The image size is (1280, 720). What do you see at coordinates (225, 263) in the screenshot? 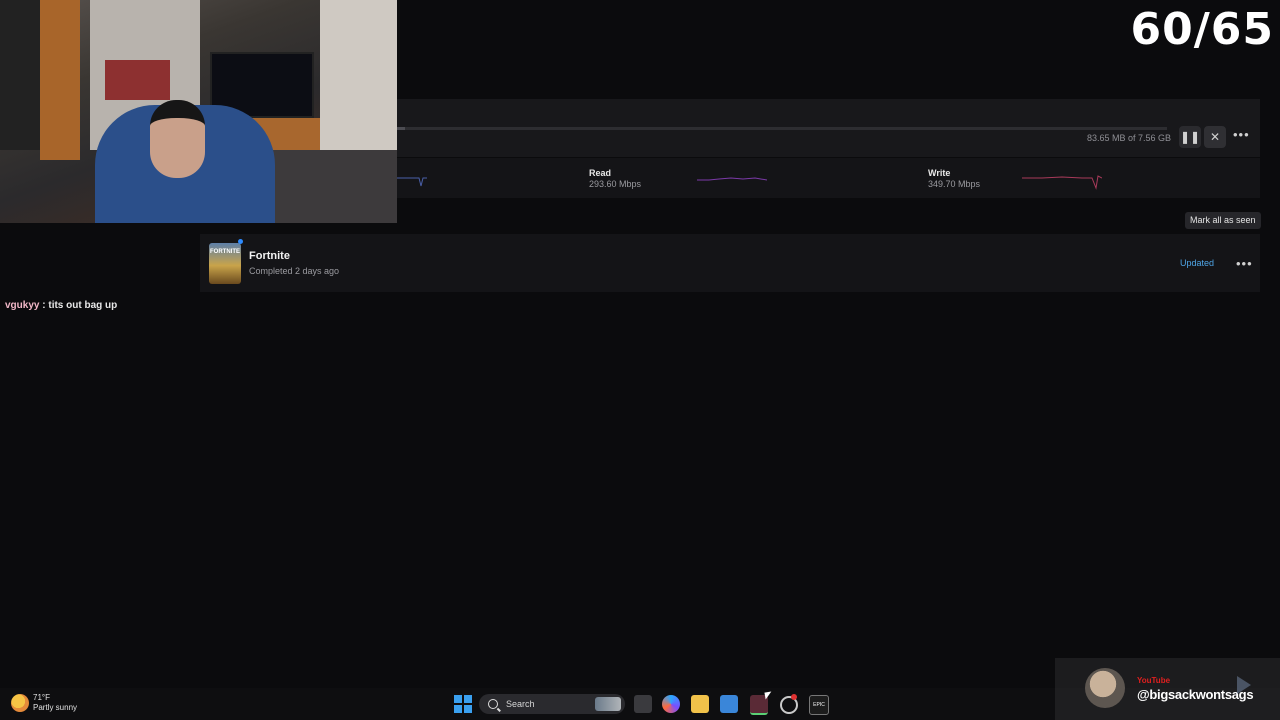
I see `game-thumbnail: FORTNITE` at bounding box center [225, 263].